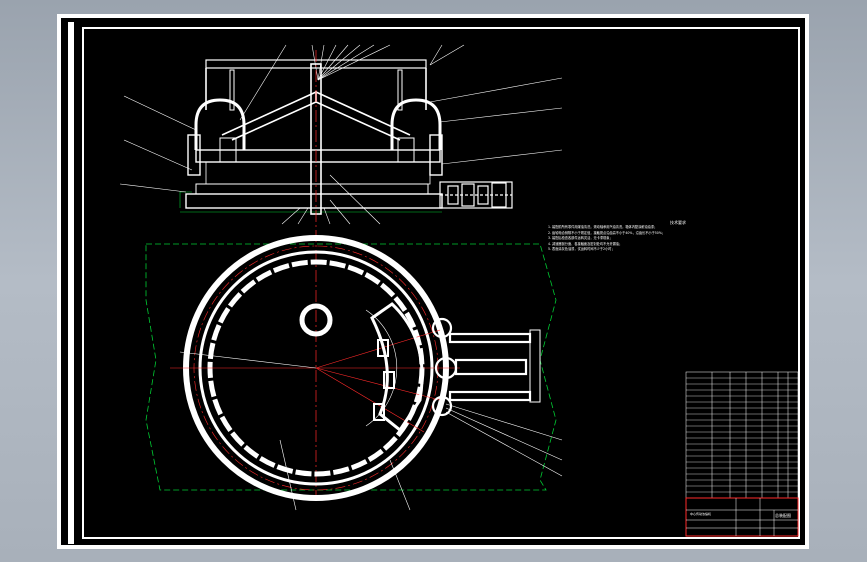  What do you see at coordinates (581, 249) in the screenshot?
I see `note-line: 5. 表面涂灰色油漆，试运转时间不少于2小时；` at bounding box center [581, 249].